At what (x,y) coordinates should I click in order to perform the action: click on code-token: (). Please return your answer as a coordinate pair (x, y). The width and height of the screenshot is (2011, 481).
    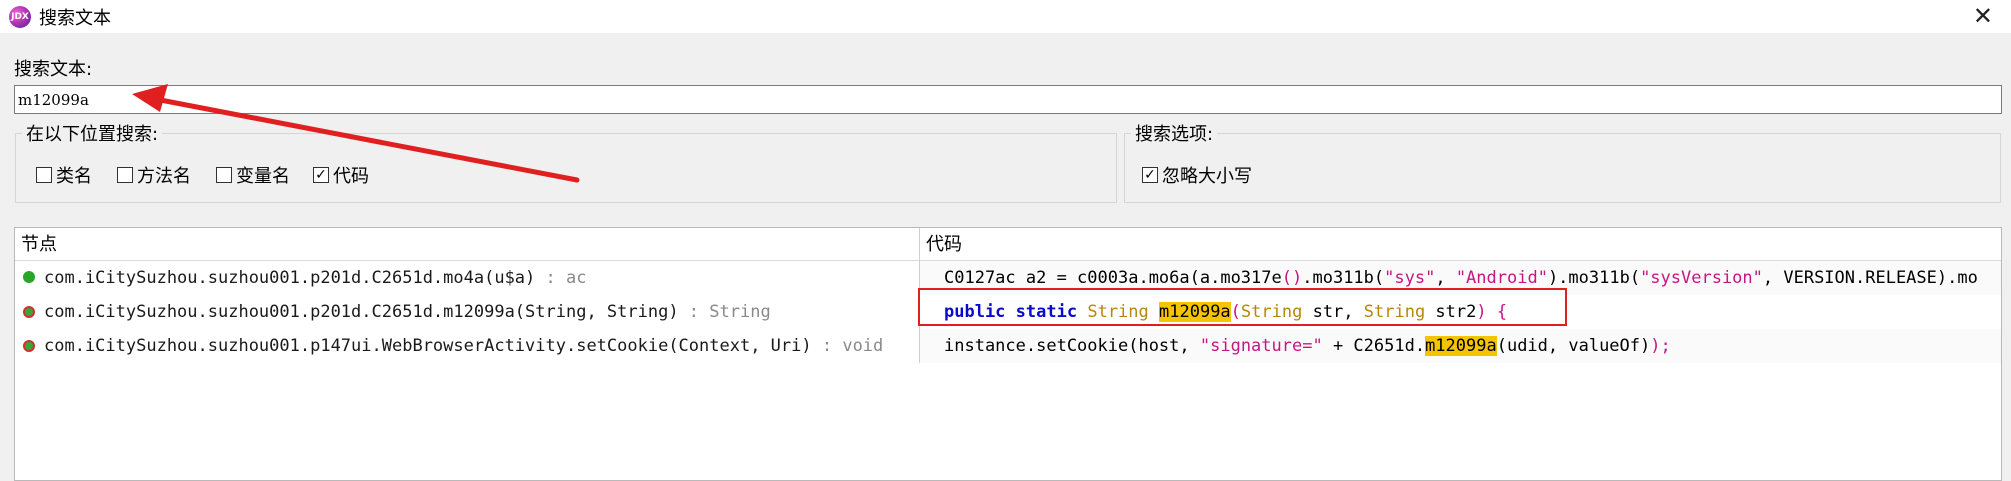
    Looking at the image, I should click on (1292, 278).